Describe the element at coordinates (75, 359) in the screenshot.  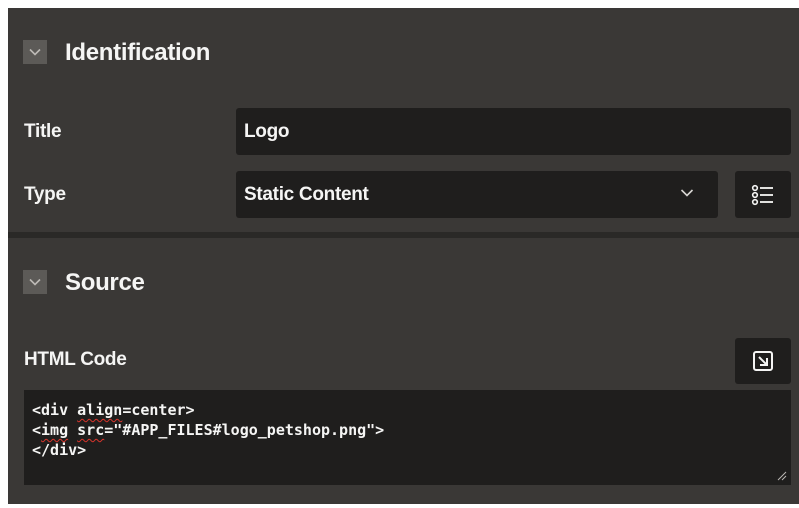
I see `html-code-label: HTML Code` at that location.